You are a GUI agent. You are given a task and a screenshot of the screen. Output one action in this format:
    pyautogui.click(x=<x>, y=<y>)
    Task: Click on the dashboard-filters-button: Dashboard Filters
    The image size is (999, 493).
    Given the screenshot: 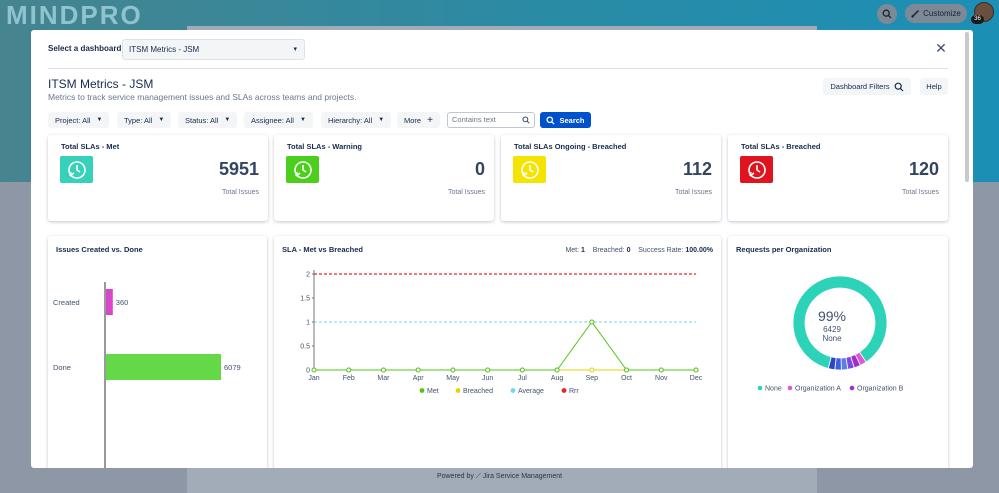 What is the action you would take?
    pyautogui.click(x=867, y=86)
    